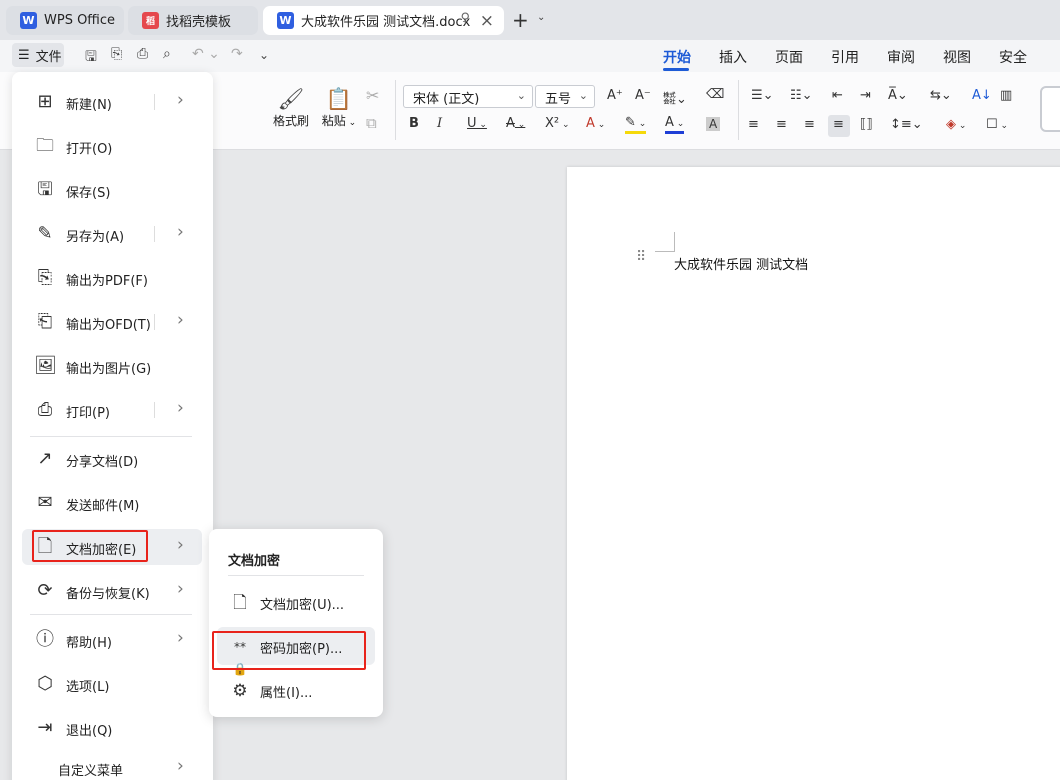 The width and height of the screenshot is (1060, 780). I want to click on styles-gallery, so click(1050, 109).